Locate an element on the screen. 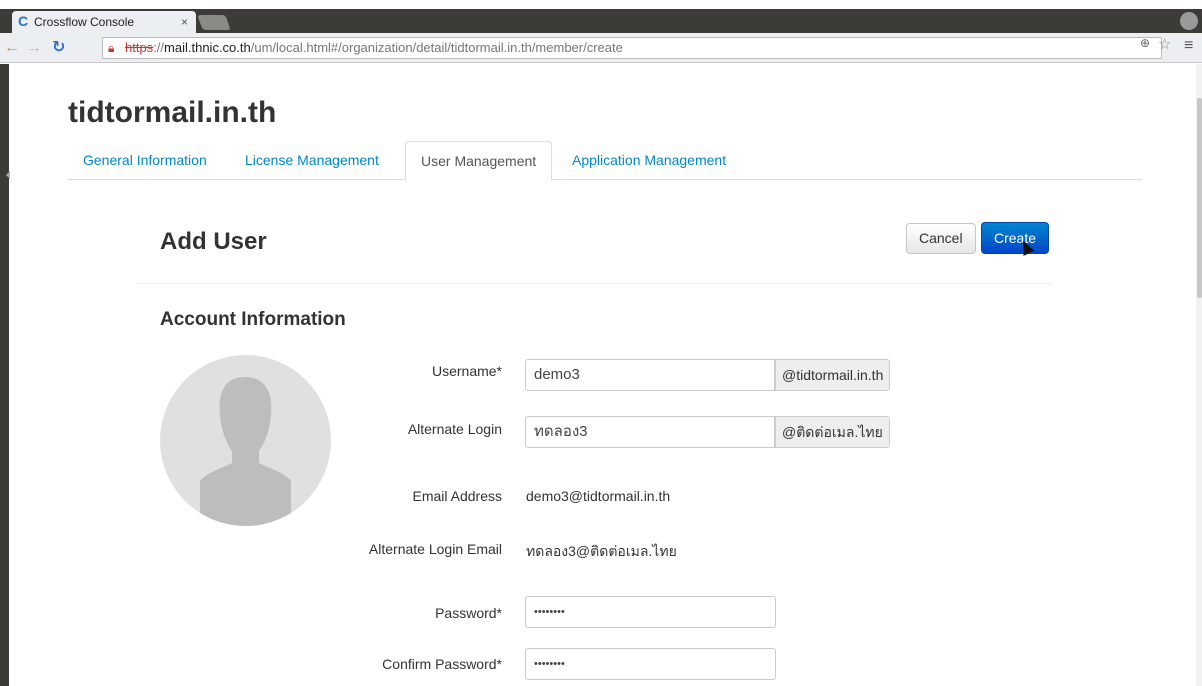 The width and height of the screenshot is (1202, 686). reload-icon: ↻ is located at coordinates (58, 48).